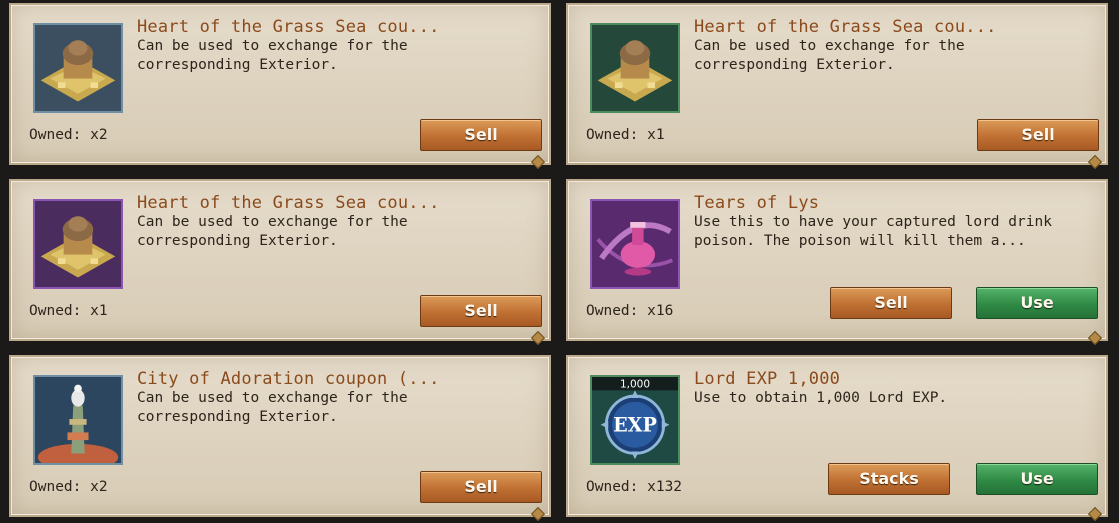 The width and height of the screenshot is (1119, 523). What do you see at coordinates (635, 424) in the screenshot?
I see `exp-label: EXP` at bounding box center [635, 424].